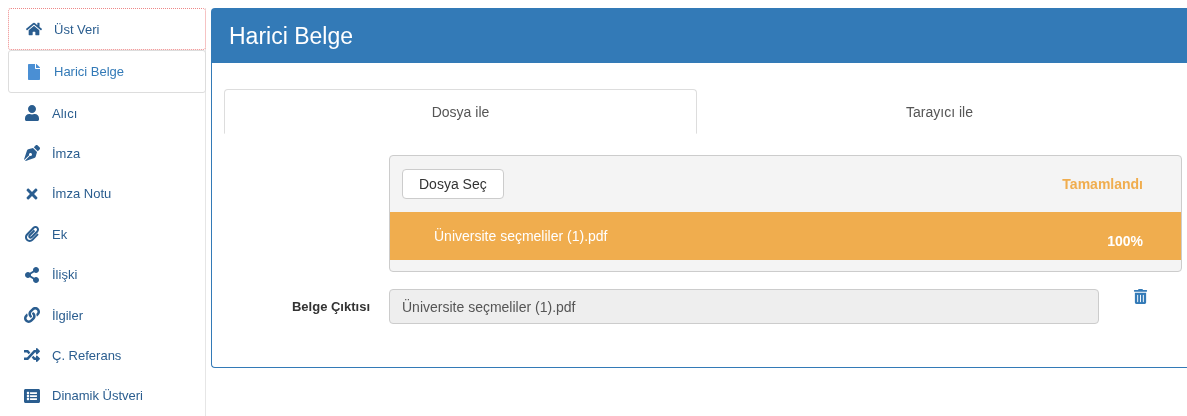  I want to click on choose-file-button: Dosya Seç, so click(453, 184).